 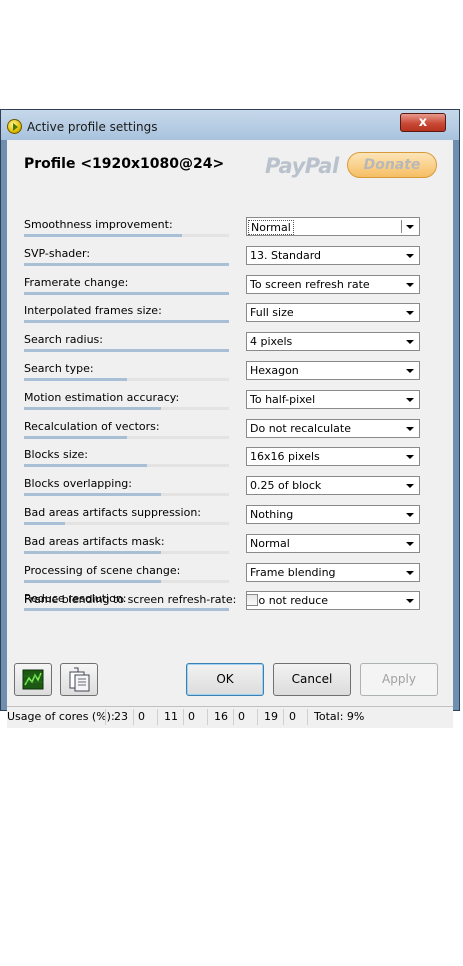 I want to click on setting-label: Search radius:, so click(x=63, y=340).